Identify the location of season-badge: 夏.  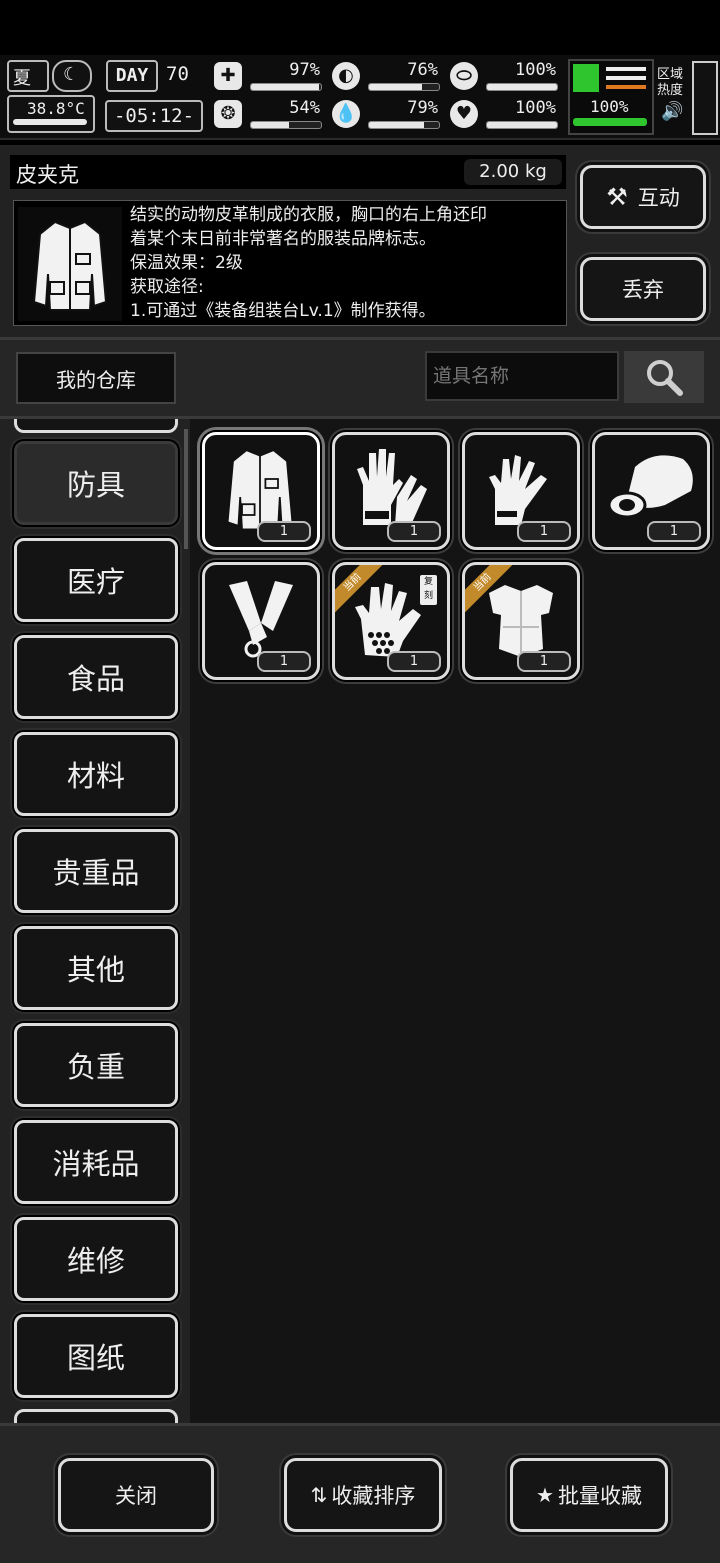
(28, 76).